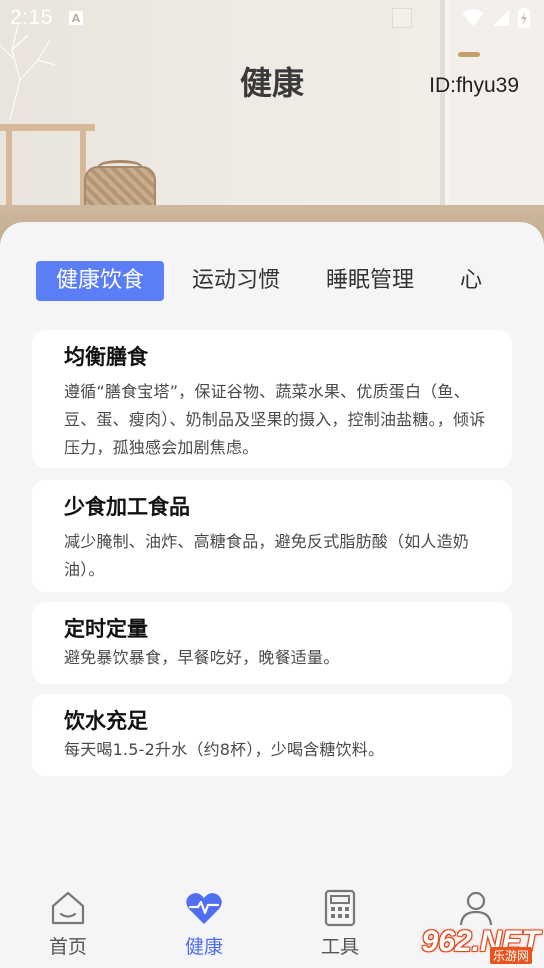 Image resolution: width=544 pixels, height=968 pixels. What do you see at coordinates (272, 18) in the screenshot?
I see `status-bar: 2:15 A` at bounding box center [272, 18].